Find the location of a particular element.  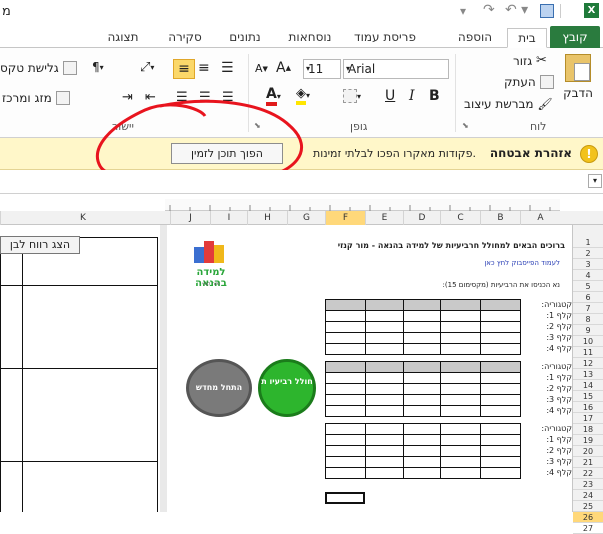

tab-view: תצוגה is located at coordinates (123, 38).